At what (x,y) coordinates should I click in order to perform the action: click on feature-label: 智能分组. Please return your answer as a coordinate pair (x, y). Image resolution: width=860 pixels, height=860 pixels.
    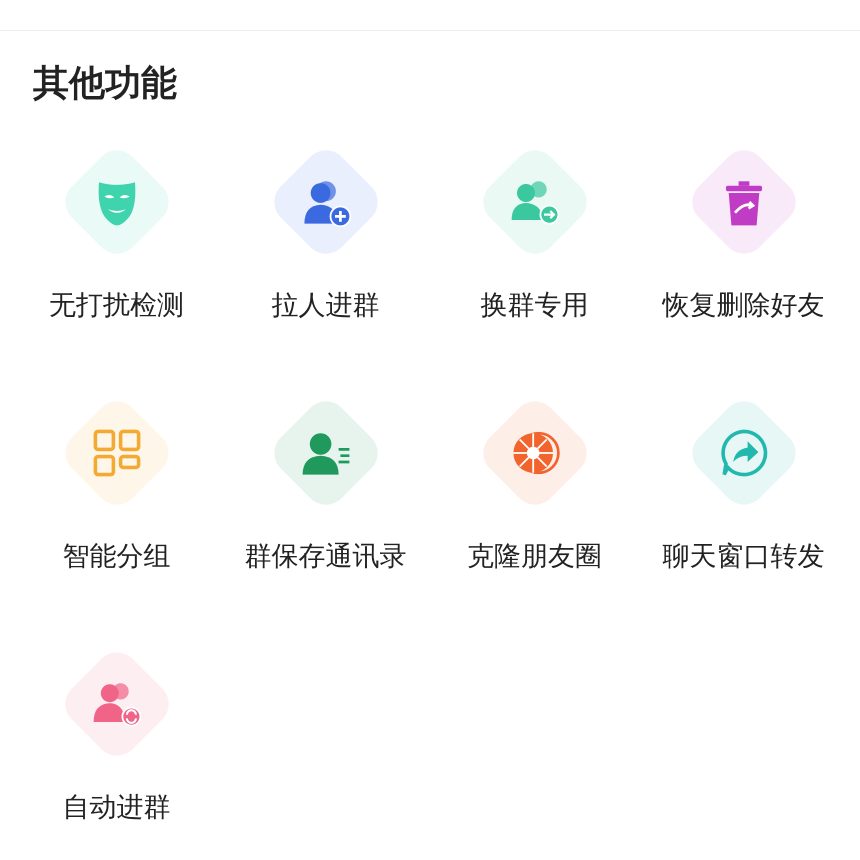
    Looking at the image, I should click on (116, 557).